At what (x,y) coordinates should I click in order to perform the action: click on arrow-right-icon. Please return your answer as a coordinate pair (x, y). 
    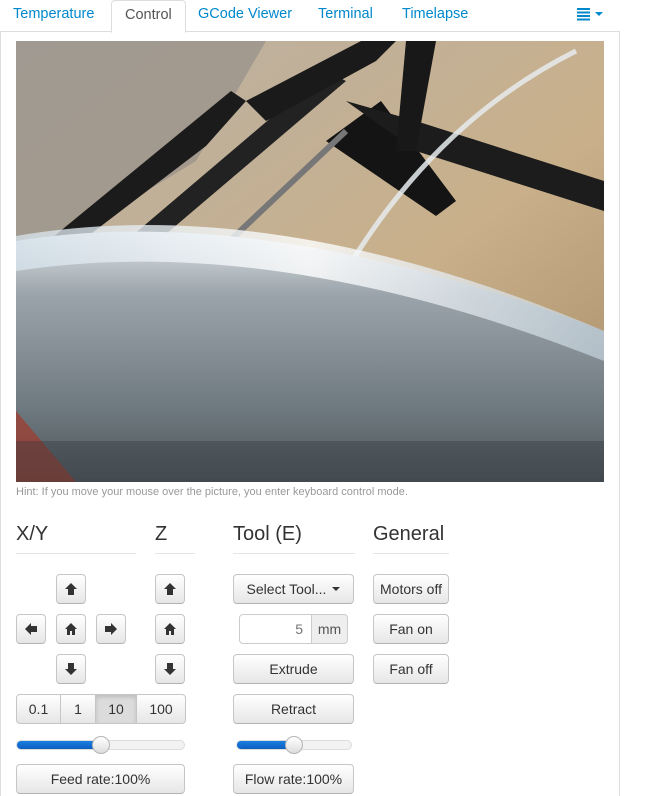
    Looking at the image, I should click on (111, 629).